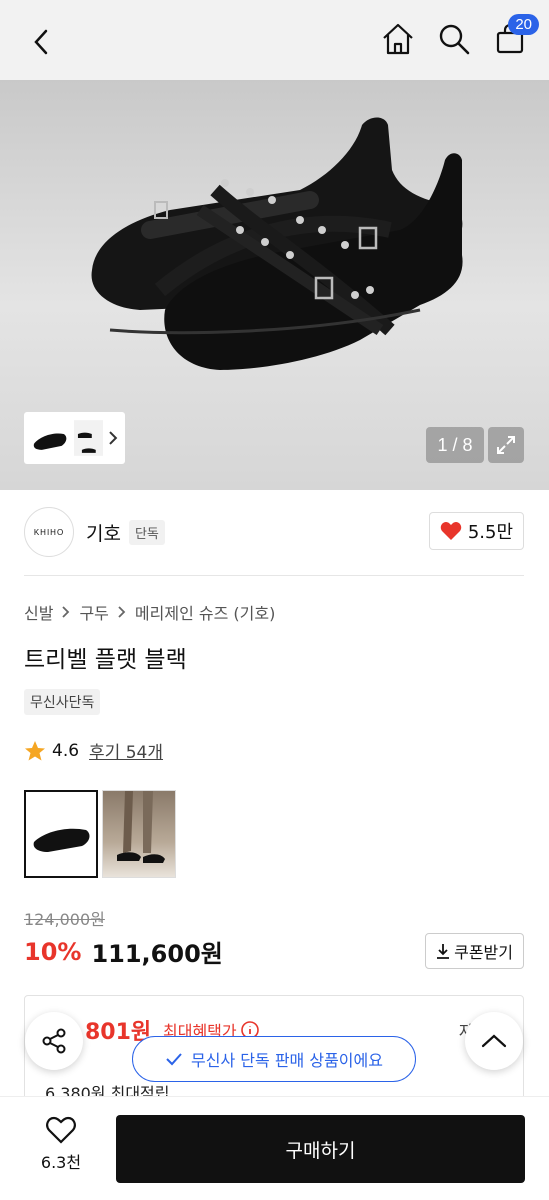 The width and height of the screenshot is (549, 1200). I want to click on star-icon, so click(35, 750).